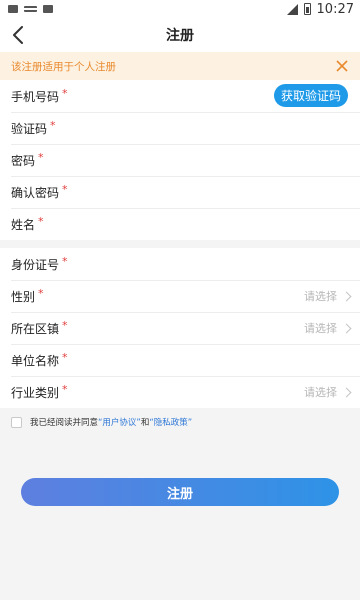 This screenshot has height=600, width=360. I want to click on password-field: 密码 *, so click(180, 160).